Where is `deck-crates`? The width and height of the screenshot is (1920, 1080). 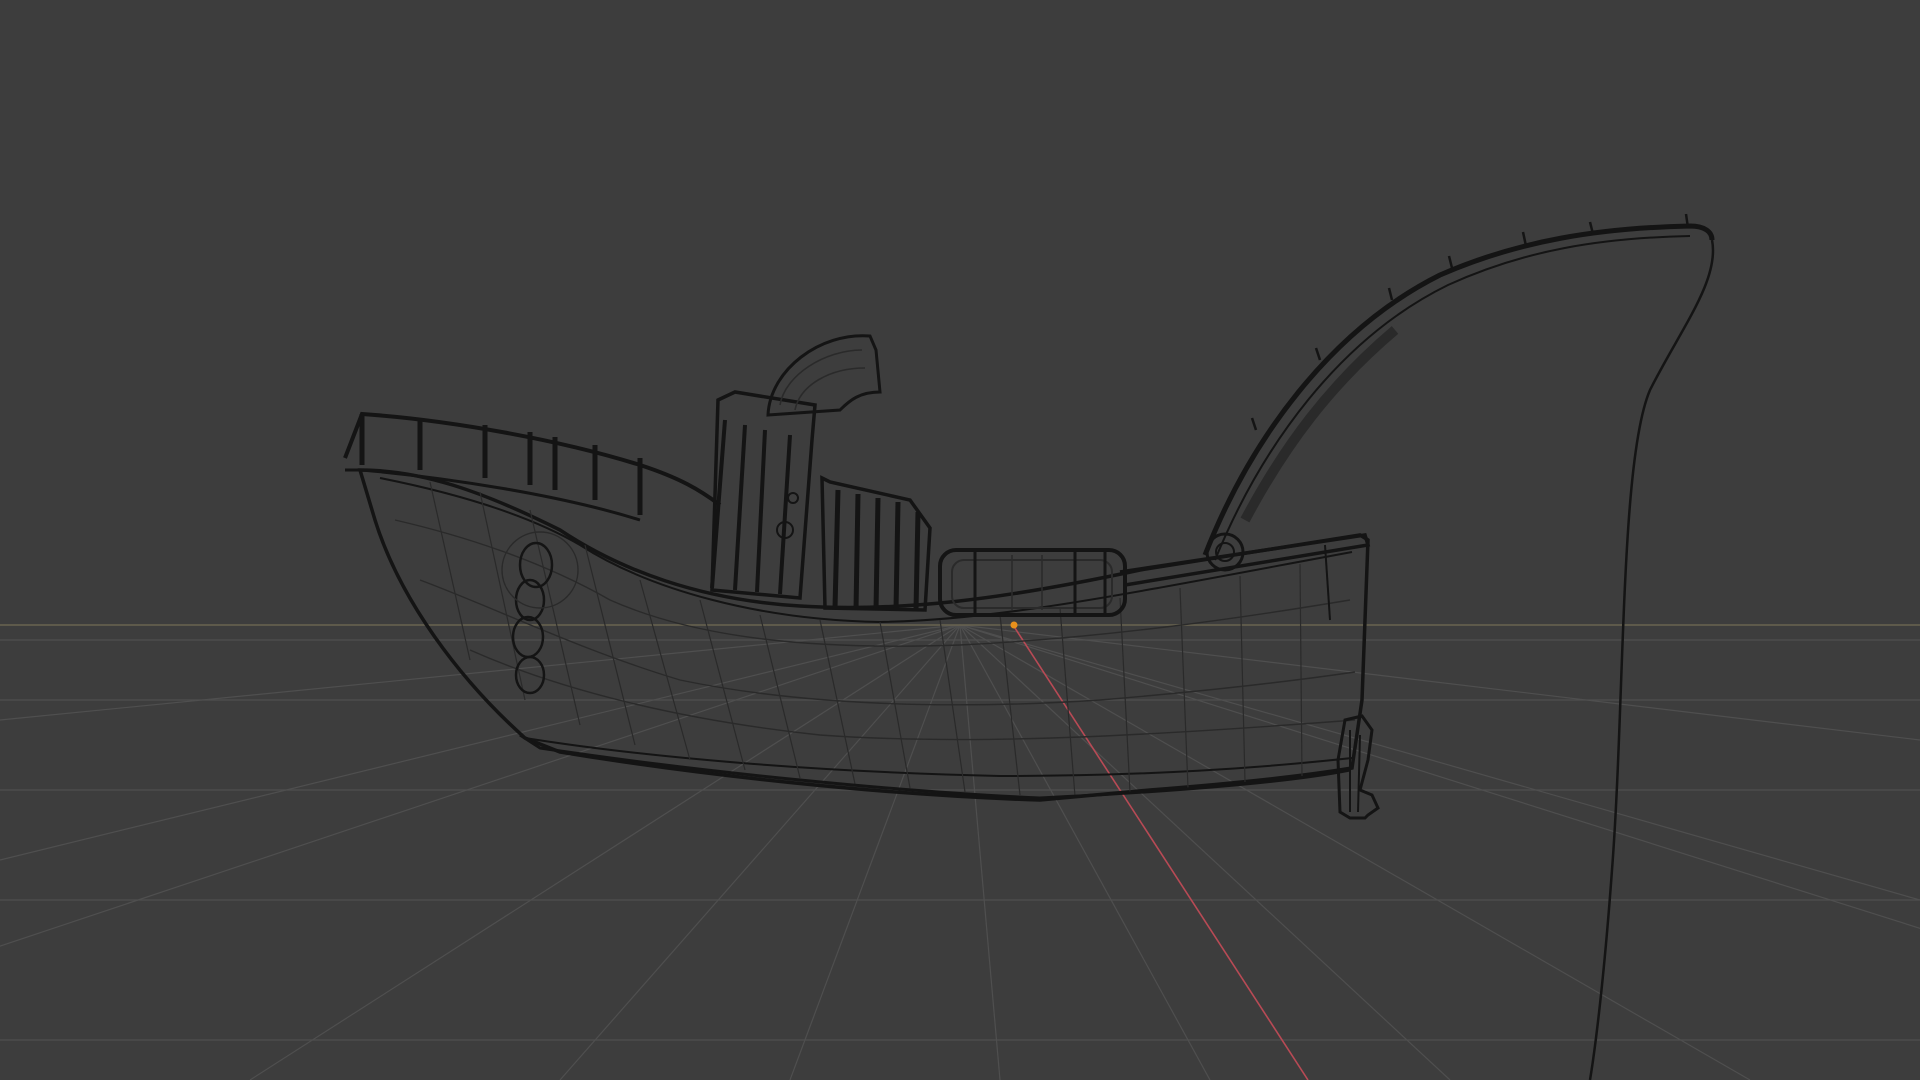 deck-crates is located at coordinates (876, 543).